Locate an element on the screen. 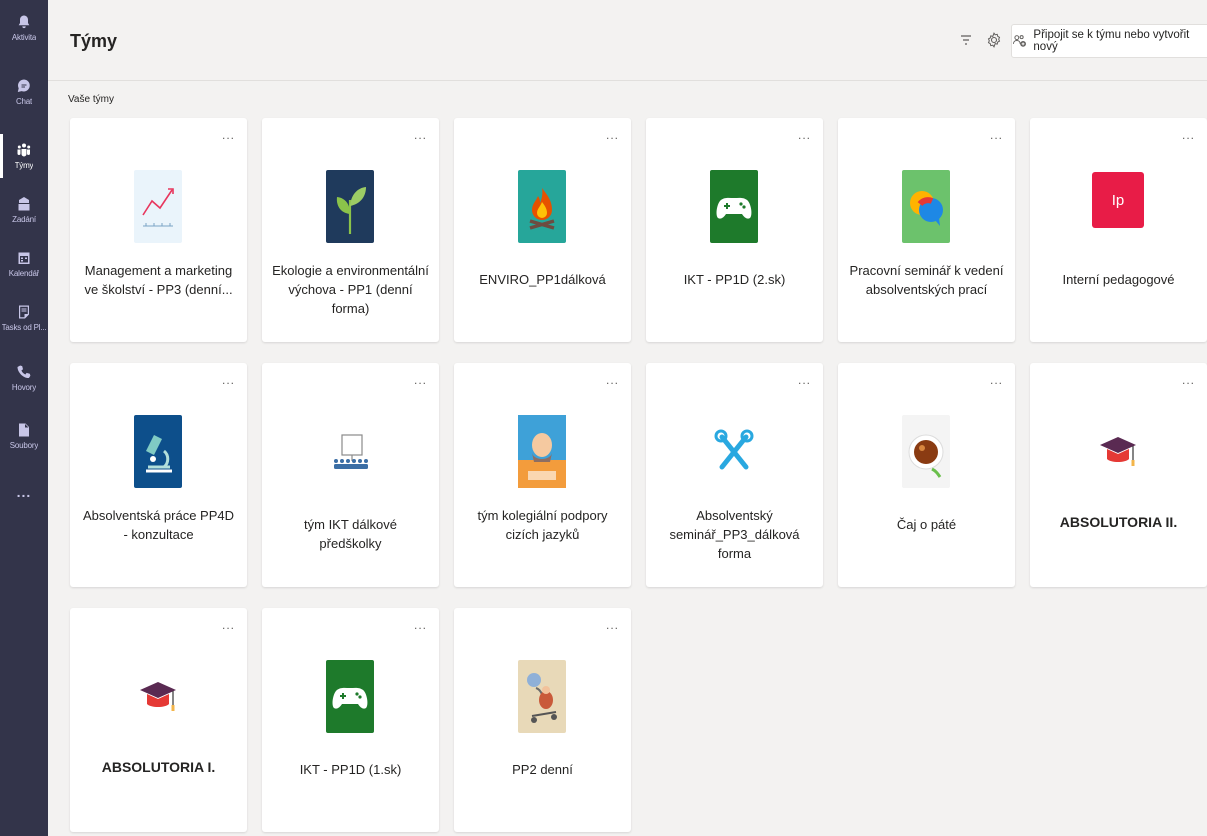 This screenshot has height=836, width=1207. team-card: ... tým IKT dálkové předškolky is located at coordinates (350, 475).